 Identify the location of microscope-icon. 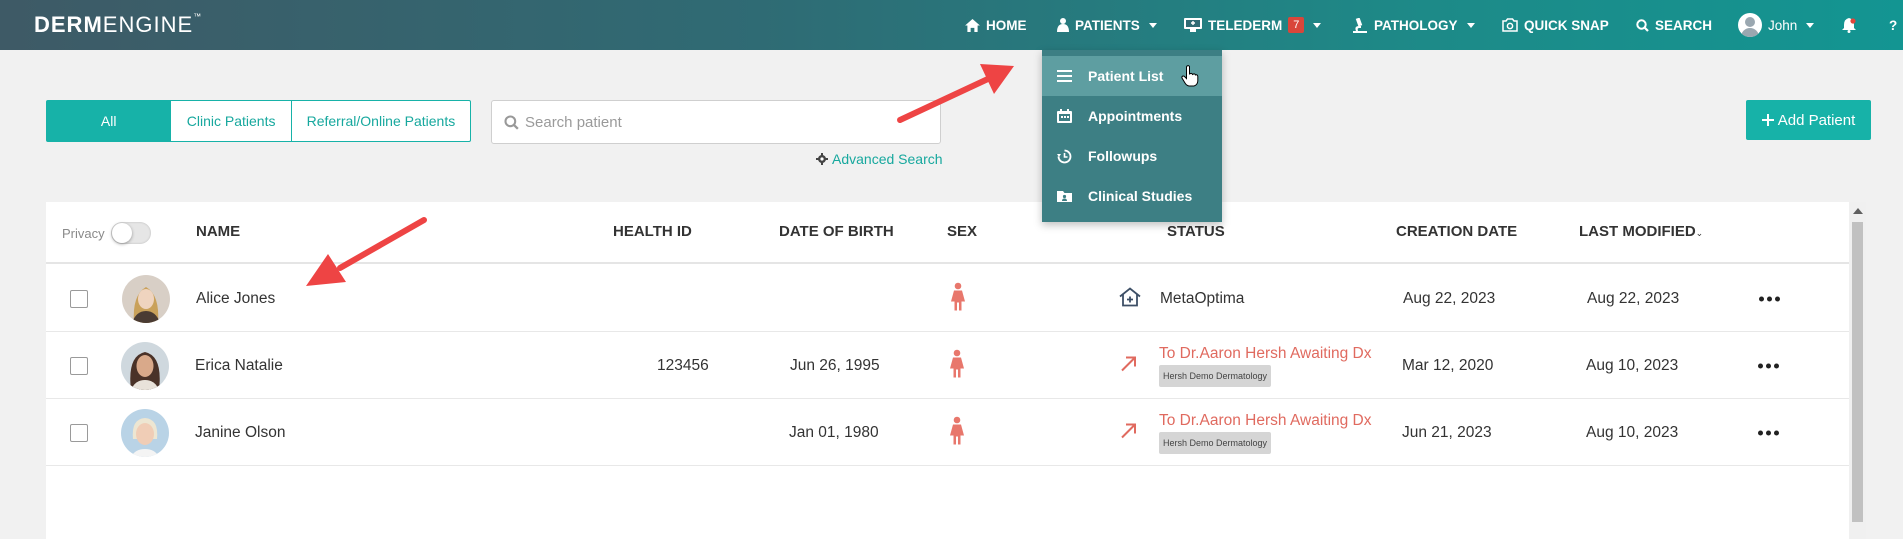
(1360, 25).